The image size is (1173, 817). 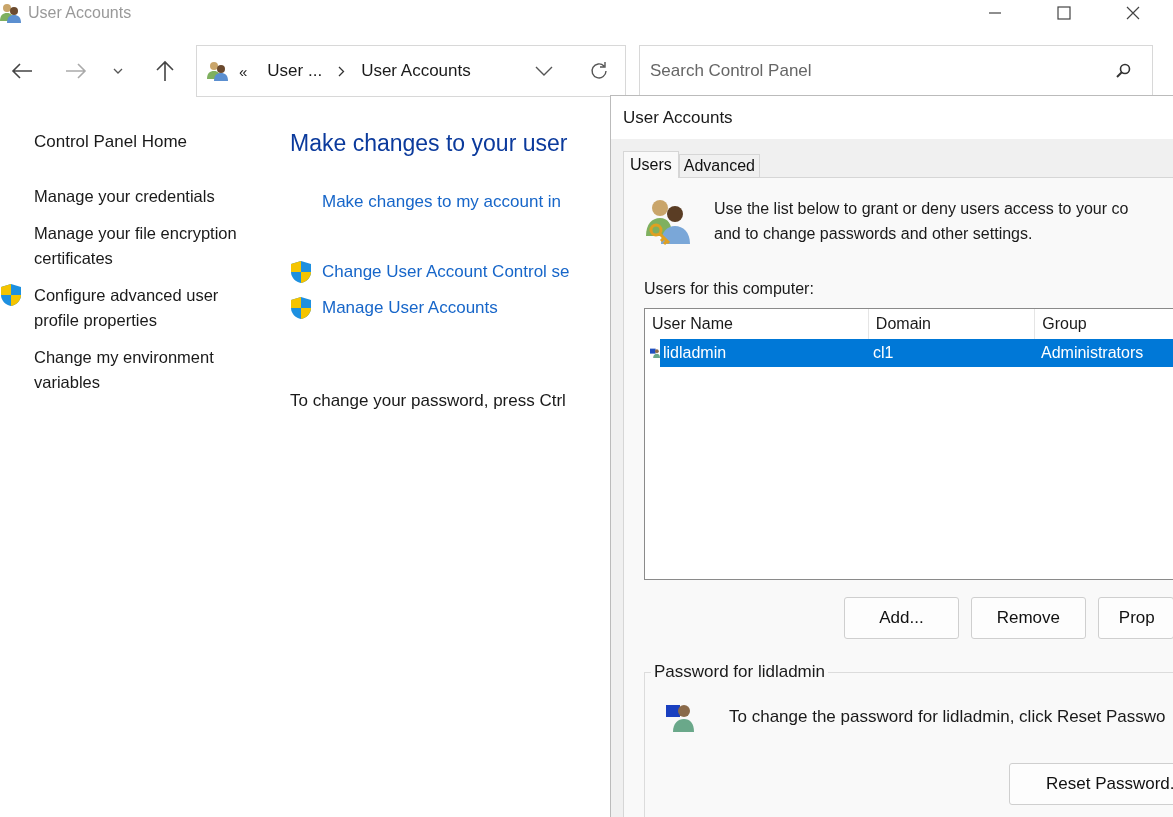 I want to click on sidebar-link: Manage your file encryption certificates, so click(x=147, y=246).